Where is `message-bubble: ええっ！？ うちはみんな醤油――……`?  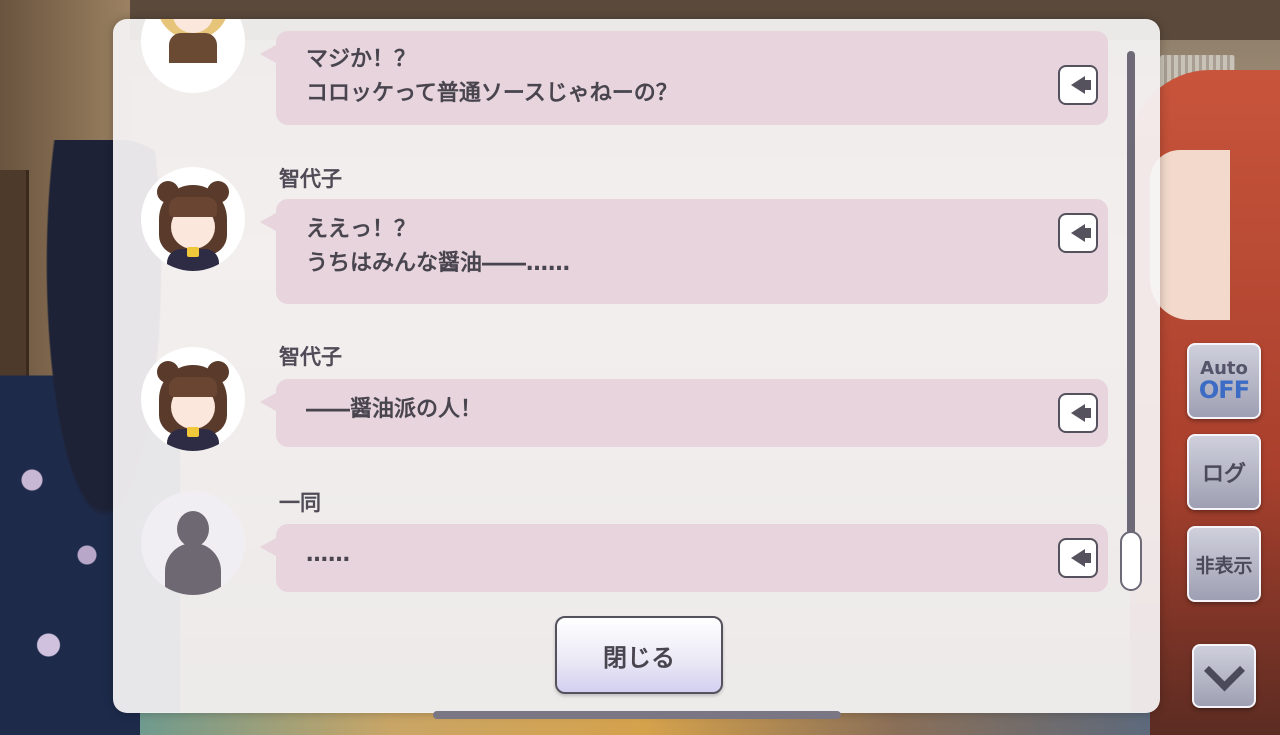 message-bubble: ええっ！？ うちはみんな醤油――…… is located at coordinates (684, 251).